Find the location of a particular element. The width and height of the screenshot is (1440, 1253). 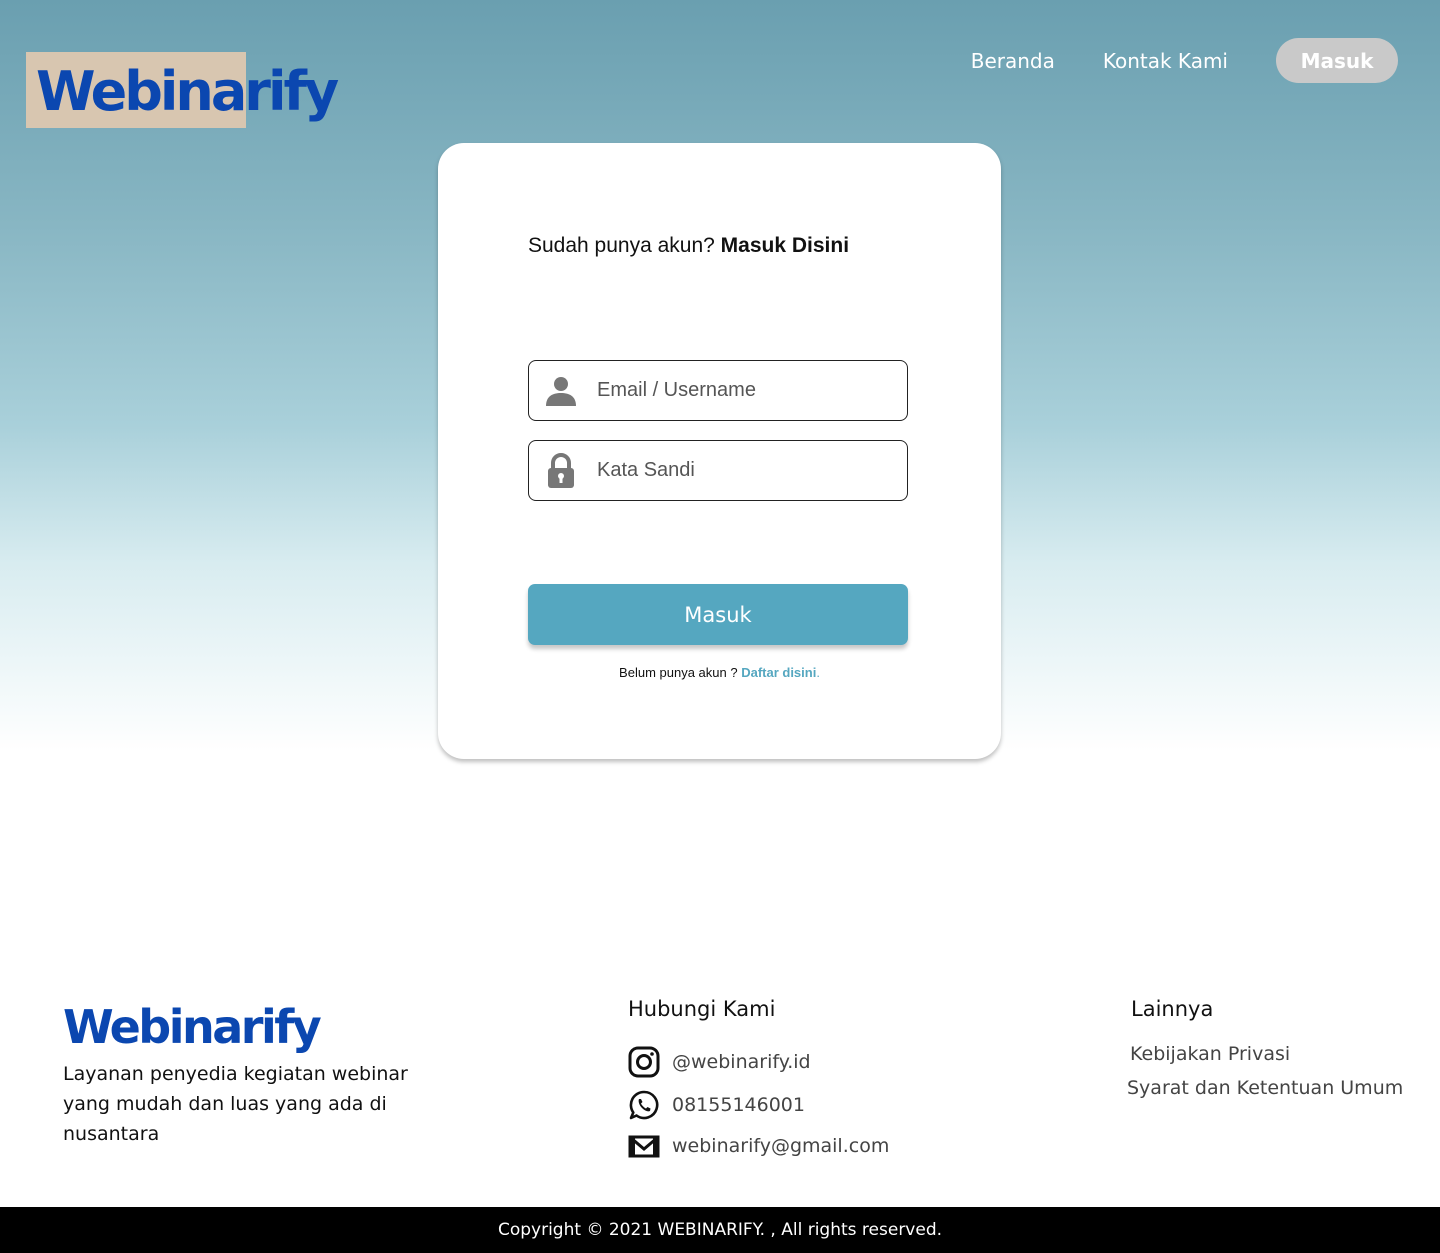

contact-instagram: @webinarify.id is located at coordinates (719, 1062).